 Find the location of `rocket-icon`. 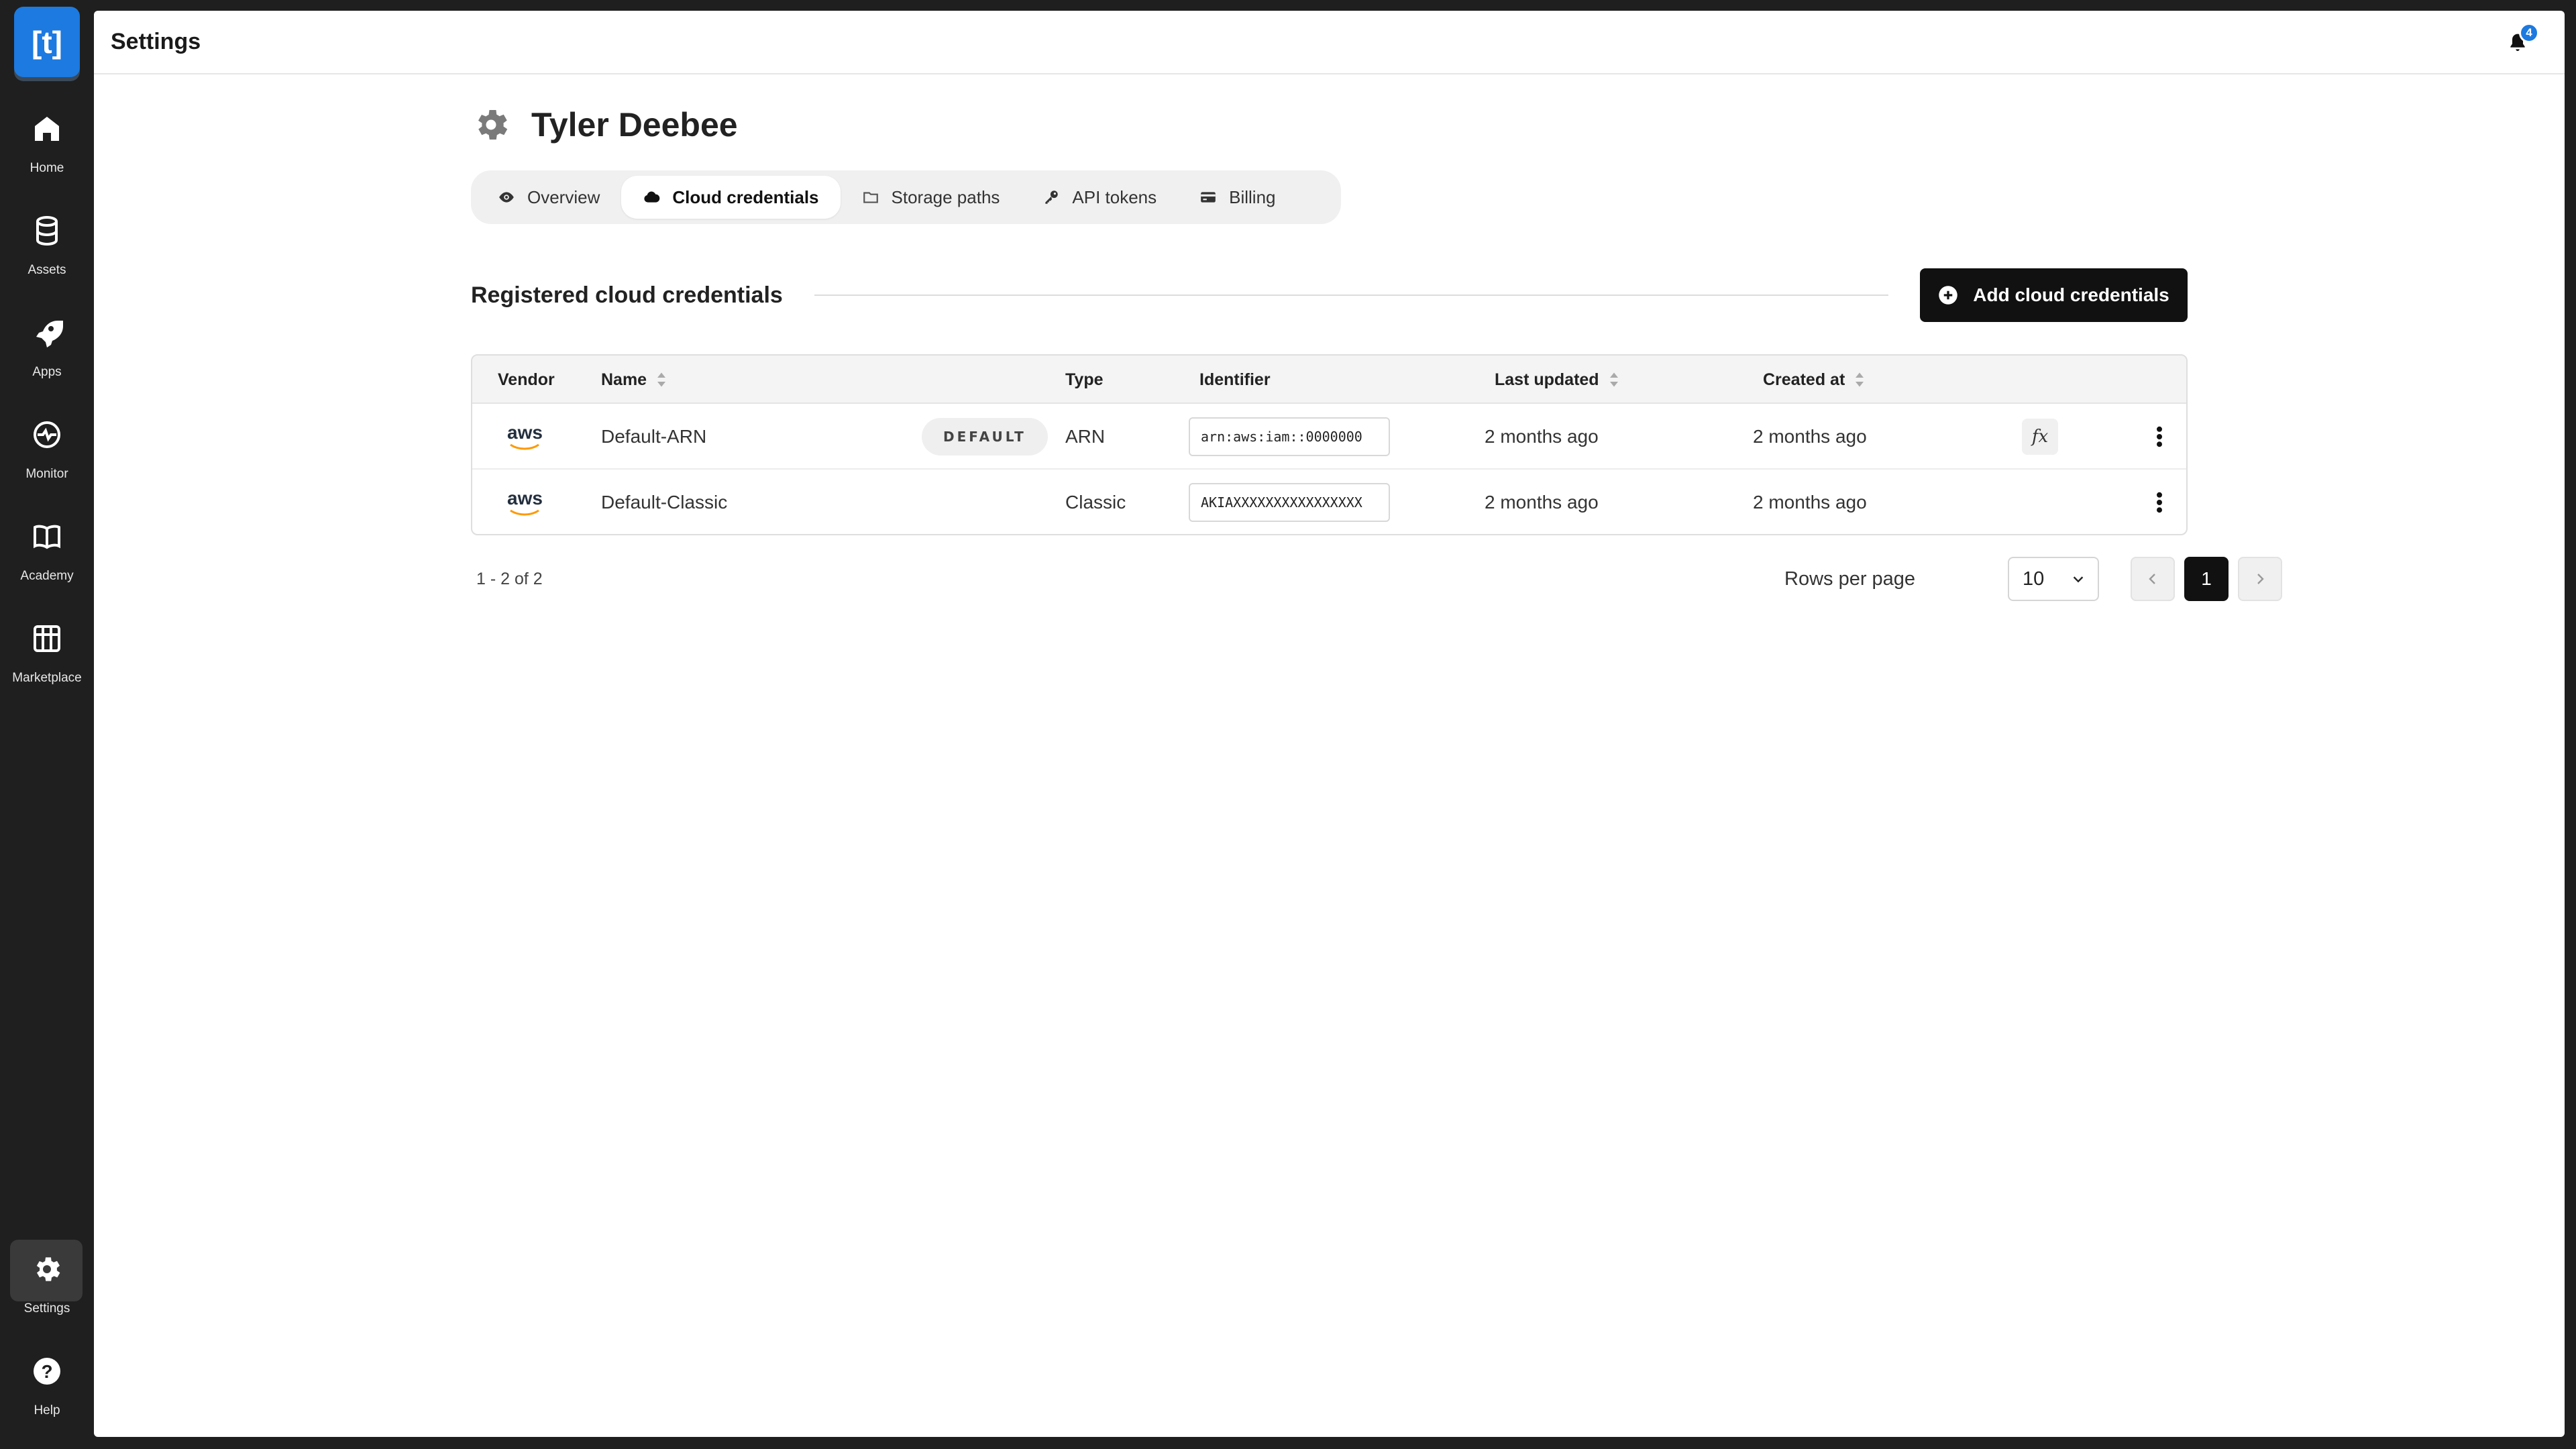

rocket-icon is located at coordinates (47, 333).